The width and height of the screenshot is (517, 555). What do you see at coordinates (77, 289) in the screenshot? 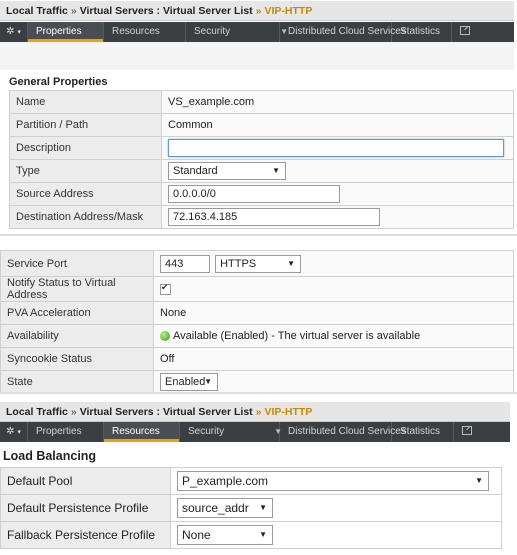
I see `notify-label: Notify Status to Virtual Address` at bounding box center [77, 289].